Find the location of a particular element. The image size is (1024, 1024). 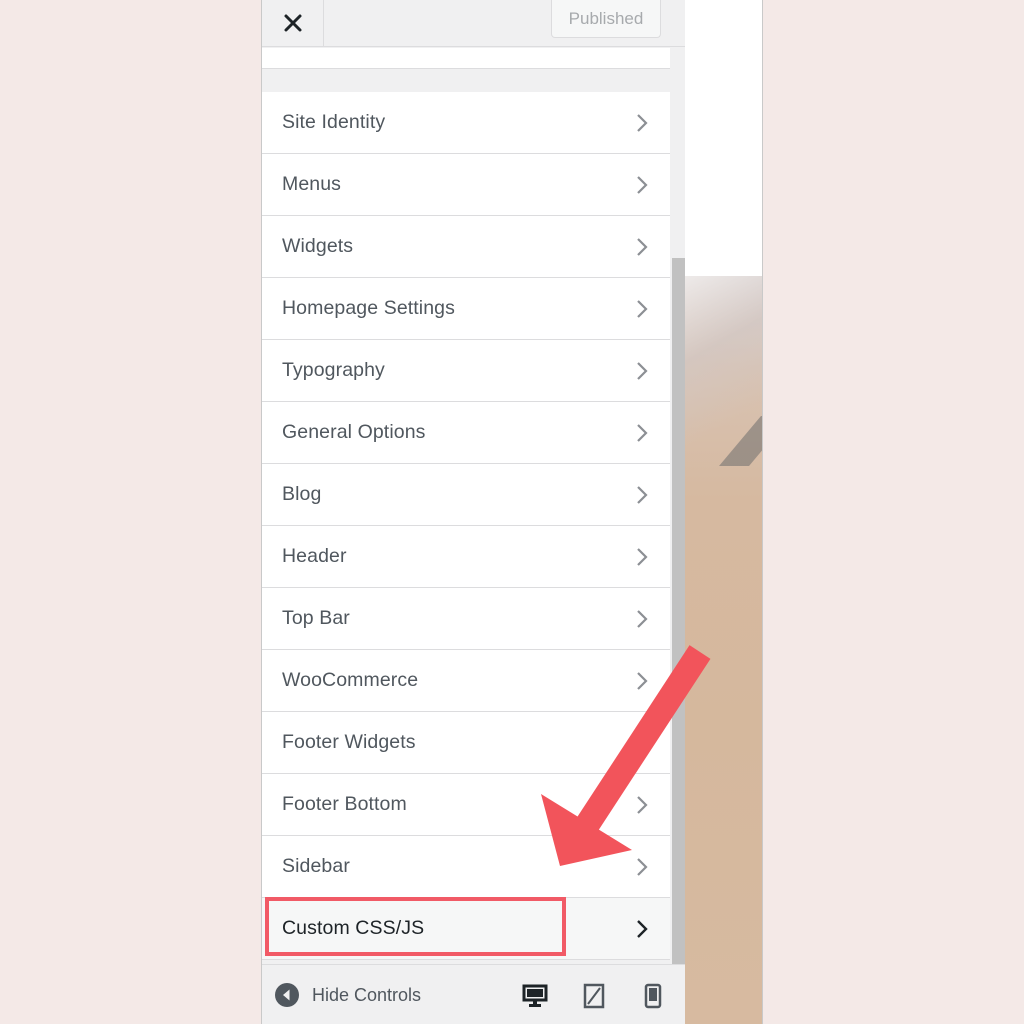

section-top-strip is located at coordinates (466, 58).